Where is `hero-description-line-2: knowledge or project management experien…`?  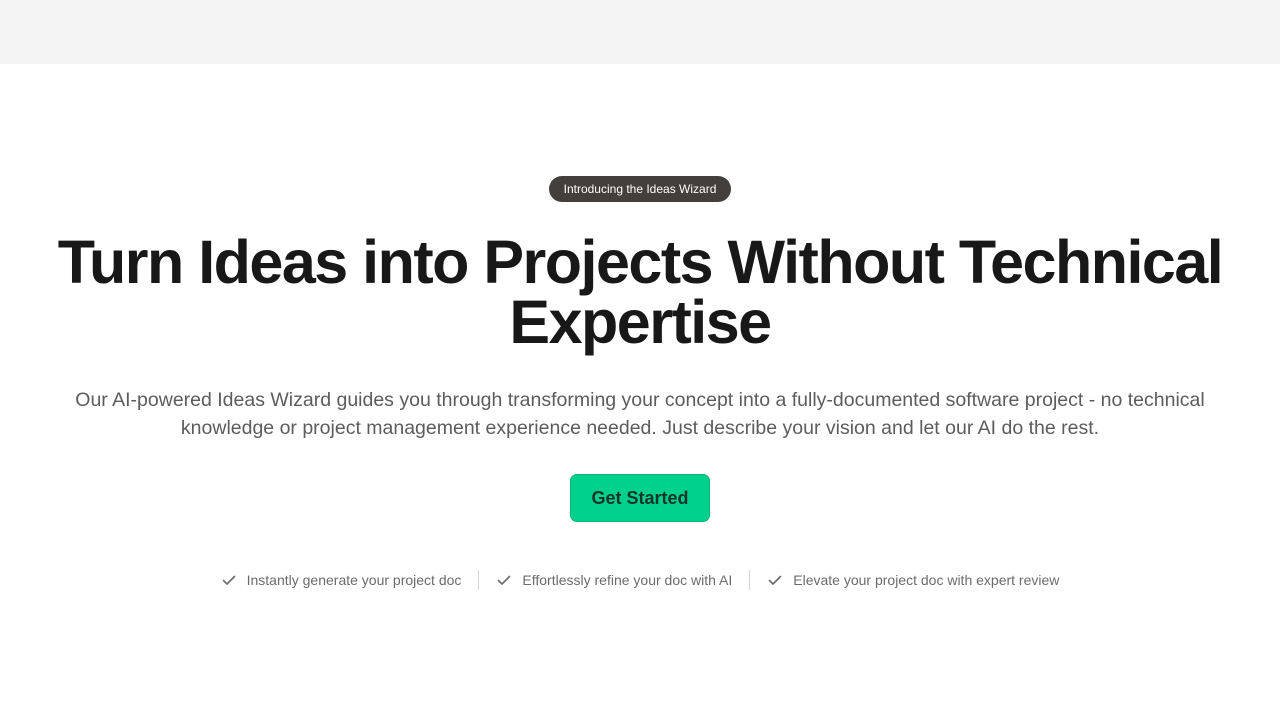 hero-description-line-2: knowledge or project management experien… is located at coordinates (640, 428).